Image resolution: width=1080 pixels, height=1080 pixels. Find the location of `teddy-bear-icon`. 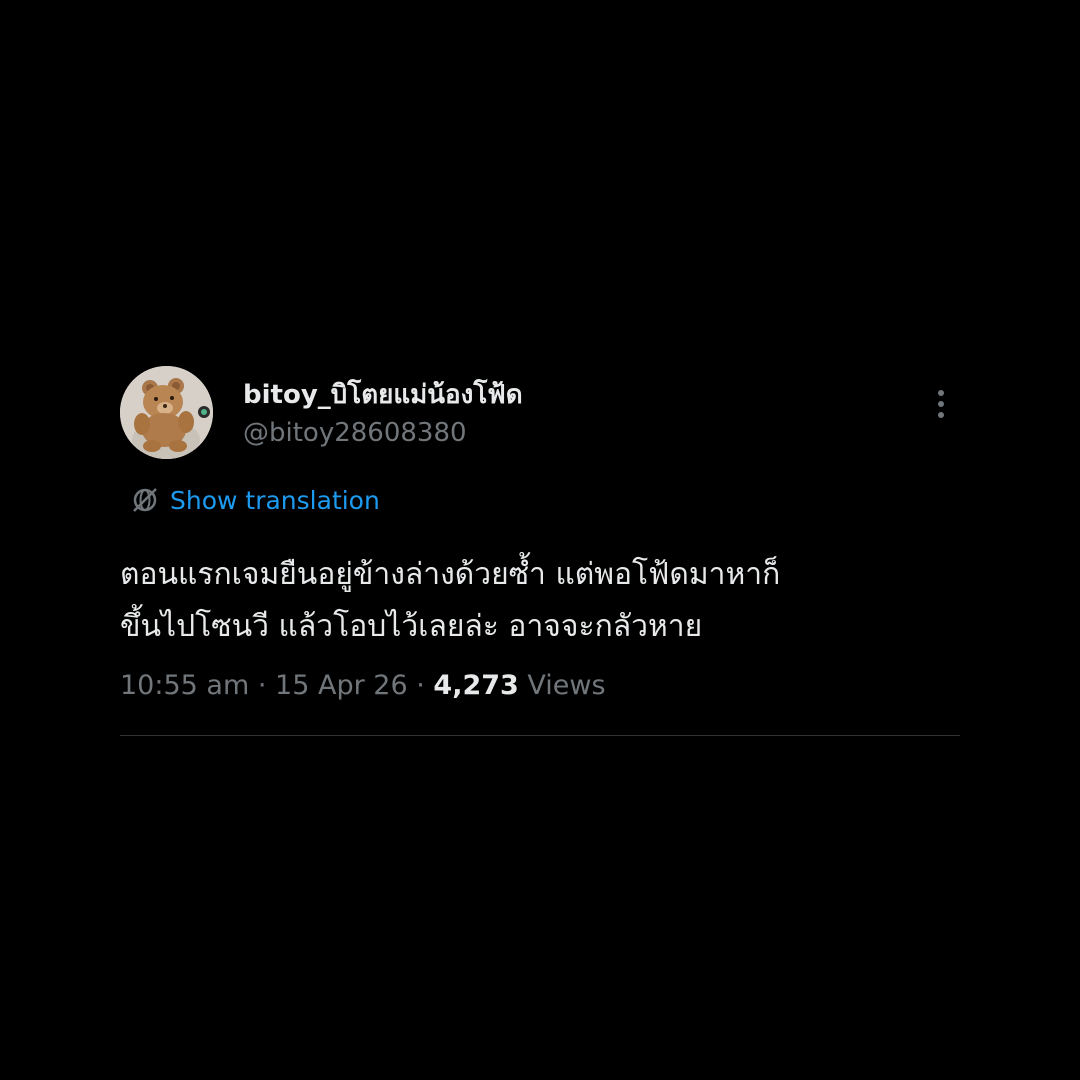

teddy-bear-icon is located at coordinates (166, 412).